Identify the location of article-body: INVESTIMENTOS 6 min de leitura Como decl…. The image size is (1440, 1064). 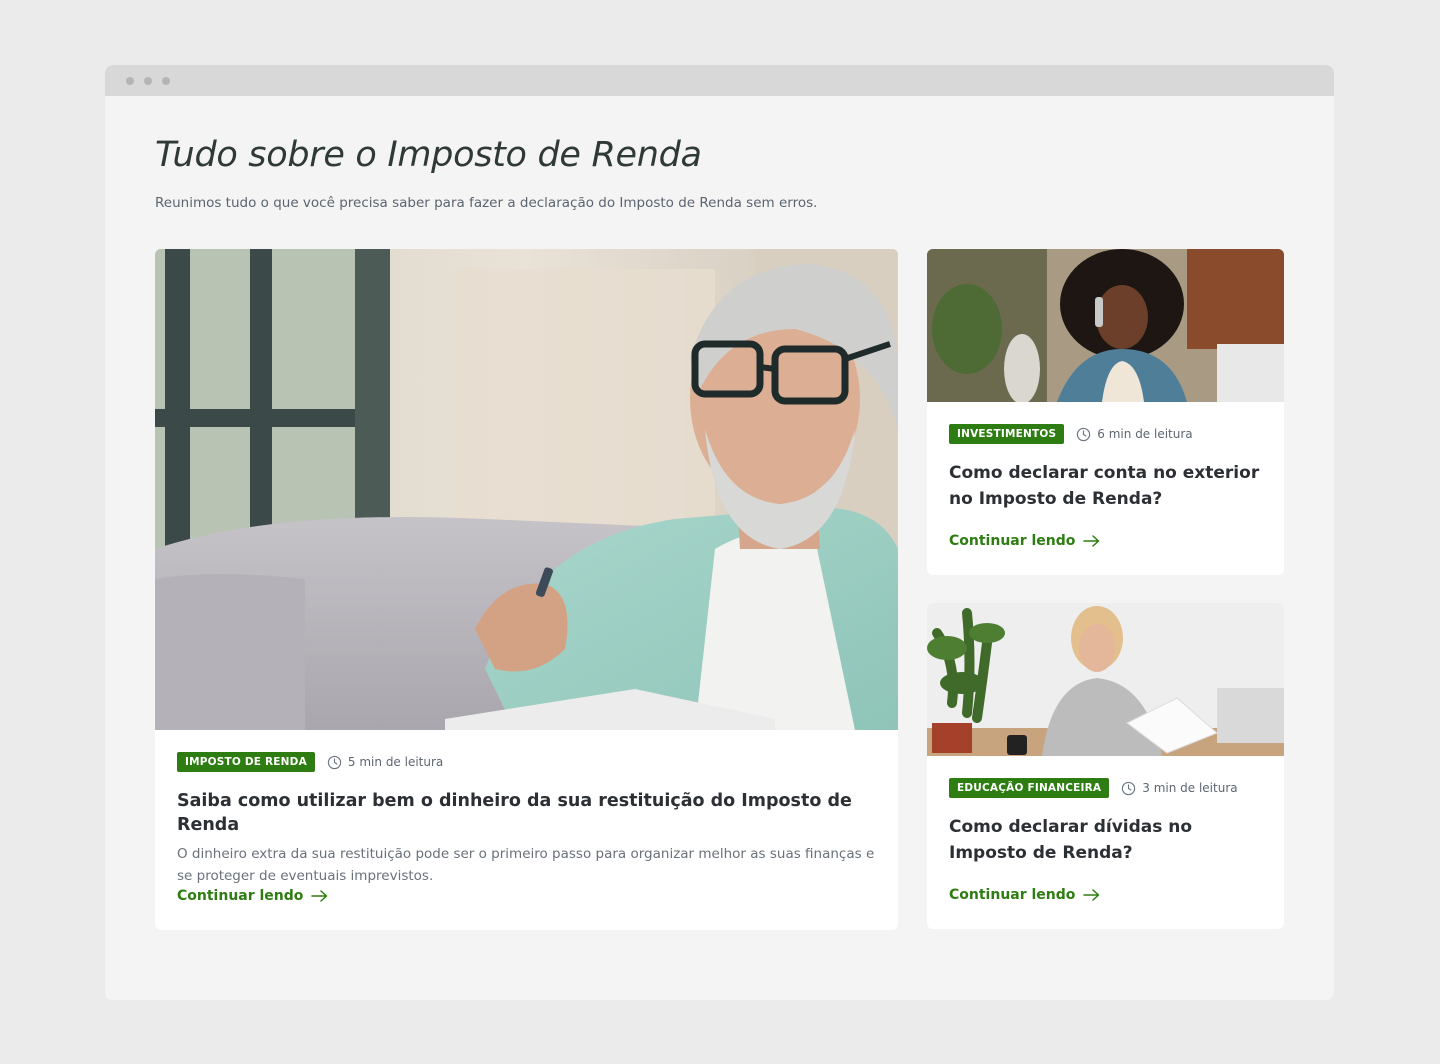
(1105, 468).